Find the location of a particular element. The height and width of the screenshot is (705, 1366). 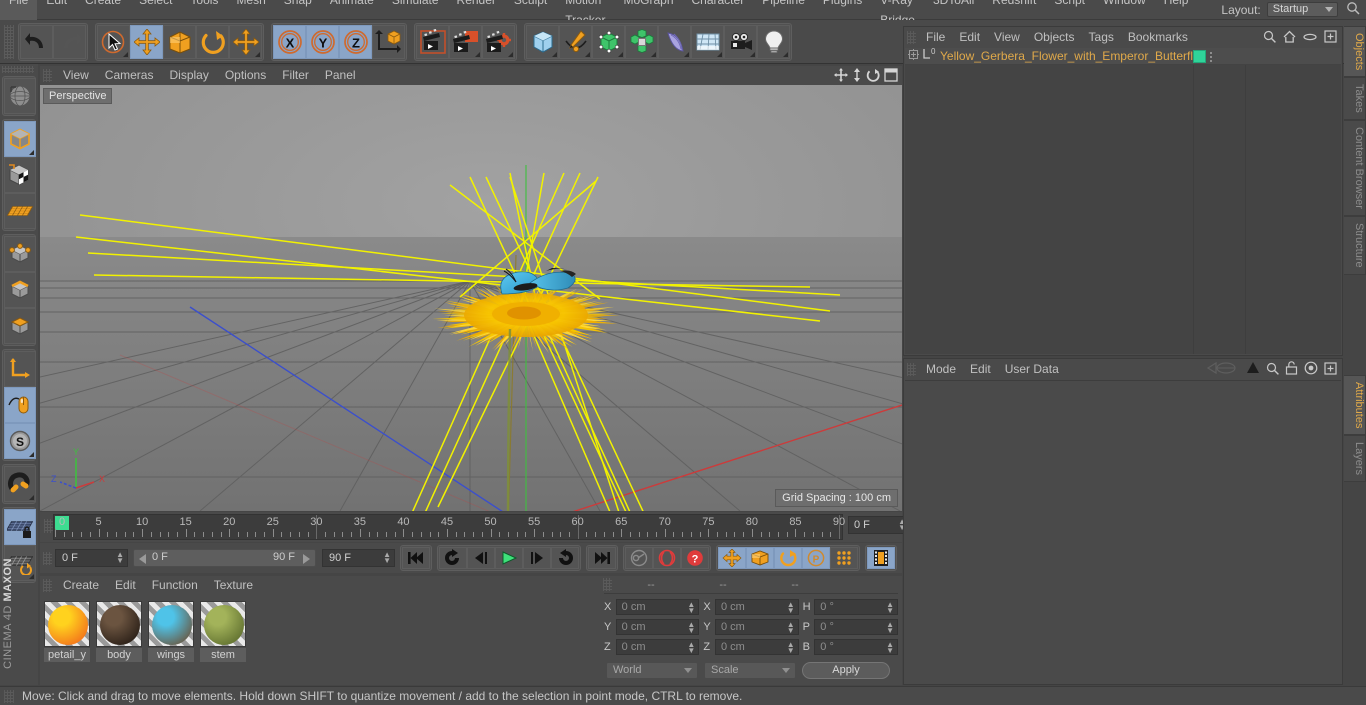

tab-takes: Takes is located at coordinates (1355, 99).